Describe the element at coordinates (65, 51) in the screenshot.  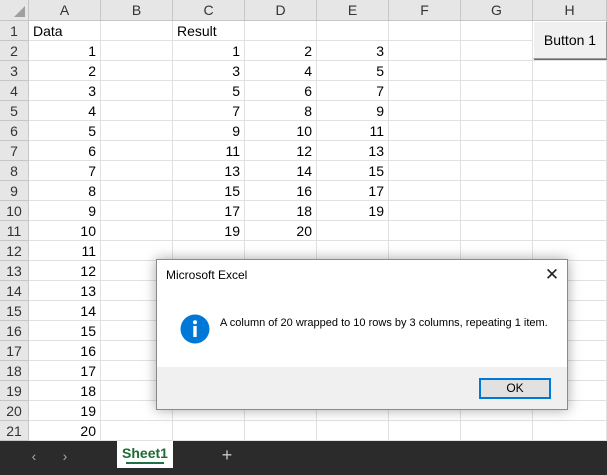
I see `cell-a2: 1` at that location.